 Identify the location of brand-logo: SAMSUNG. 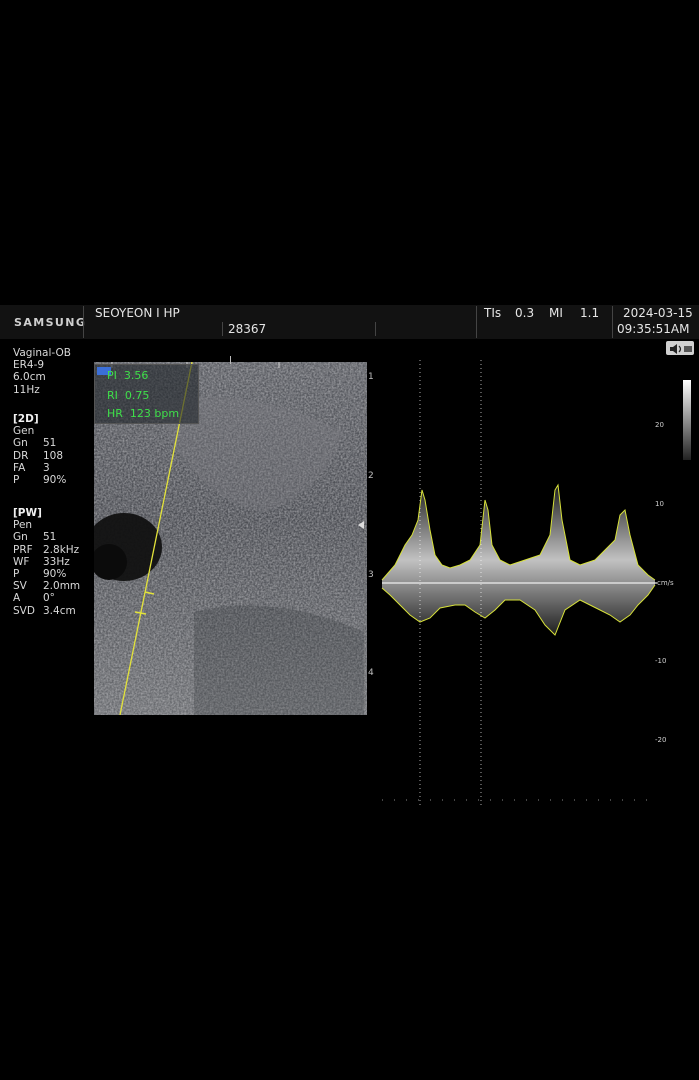
(50, 322).